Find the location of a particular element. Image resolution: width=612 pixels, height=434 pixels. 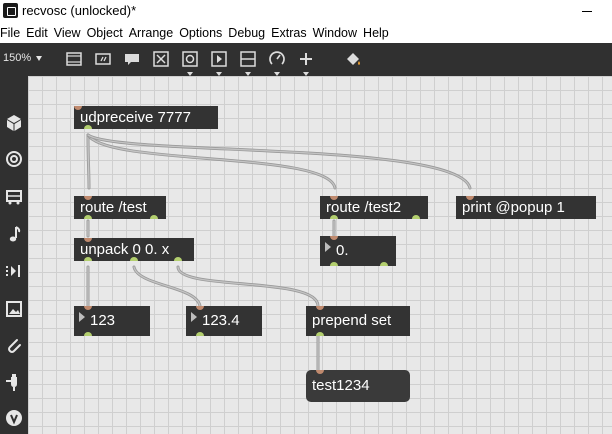

bus-icon is located at coordinates (14, 197).